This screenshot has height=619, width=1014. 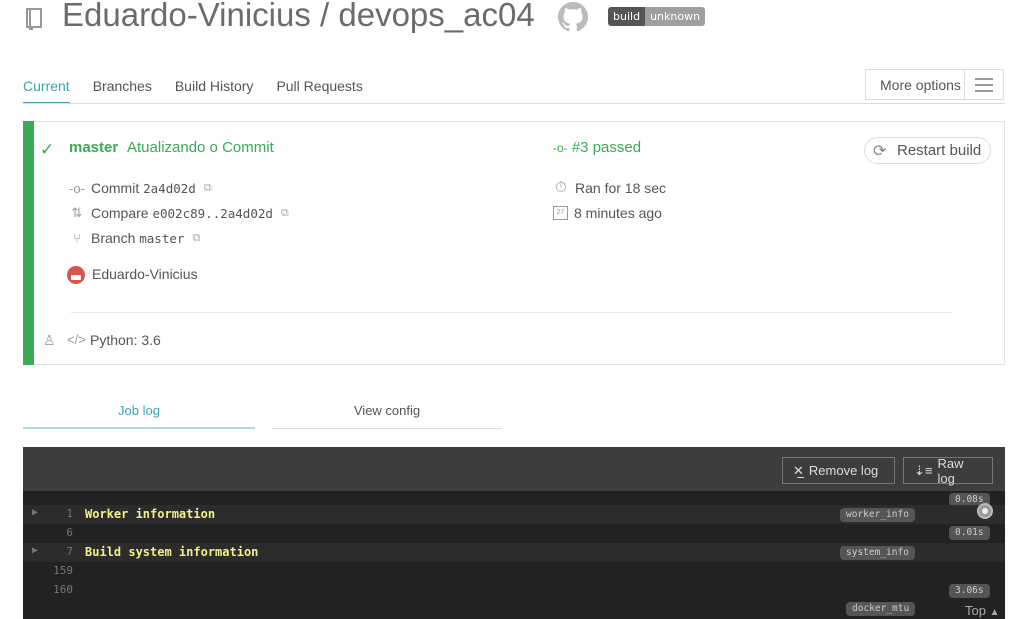 What do you see at coordinates (58, 589) in the screenshot?
I see `line-number: 160` at bounding box center [58, 589].